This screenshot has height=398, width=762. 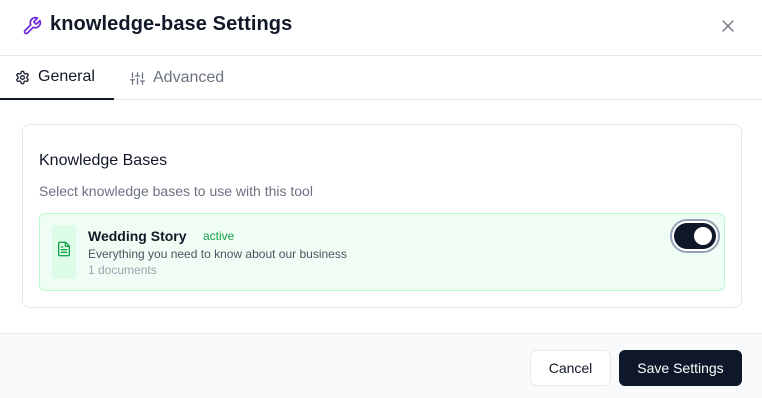 What do you see at coordinates (381, 78) in the screenshot?
I see `tab-bar: General Advanced` at bounding box center [381, 78].